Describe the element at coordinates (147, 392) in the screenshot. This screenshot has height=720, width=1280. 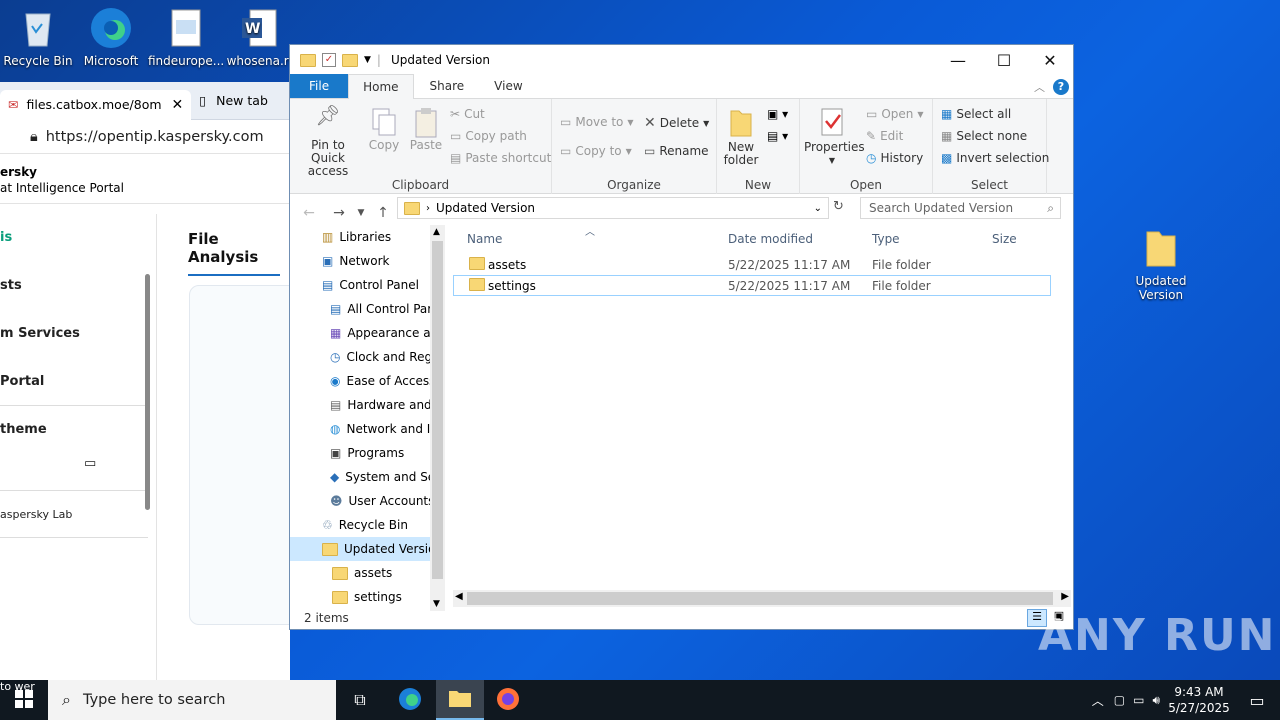
I see `scrollbar` at that location.